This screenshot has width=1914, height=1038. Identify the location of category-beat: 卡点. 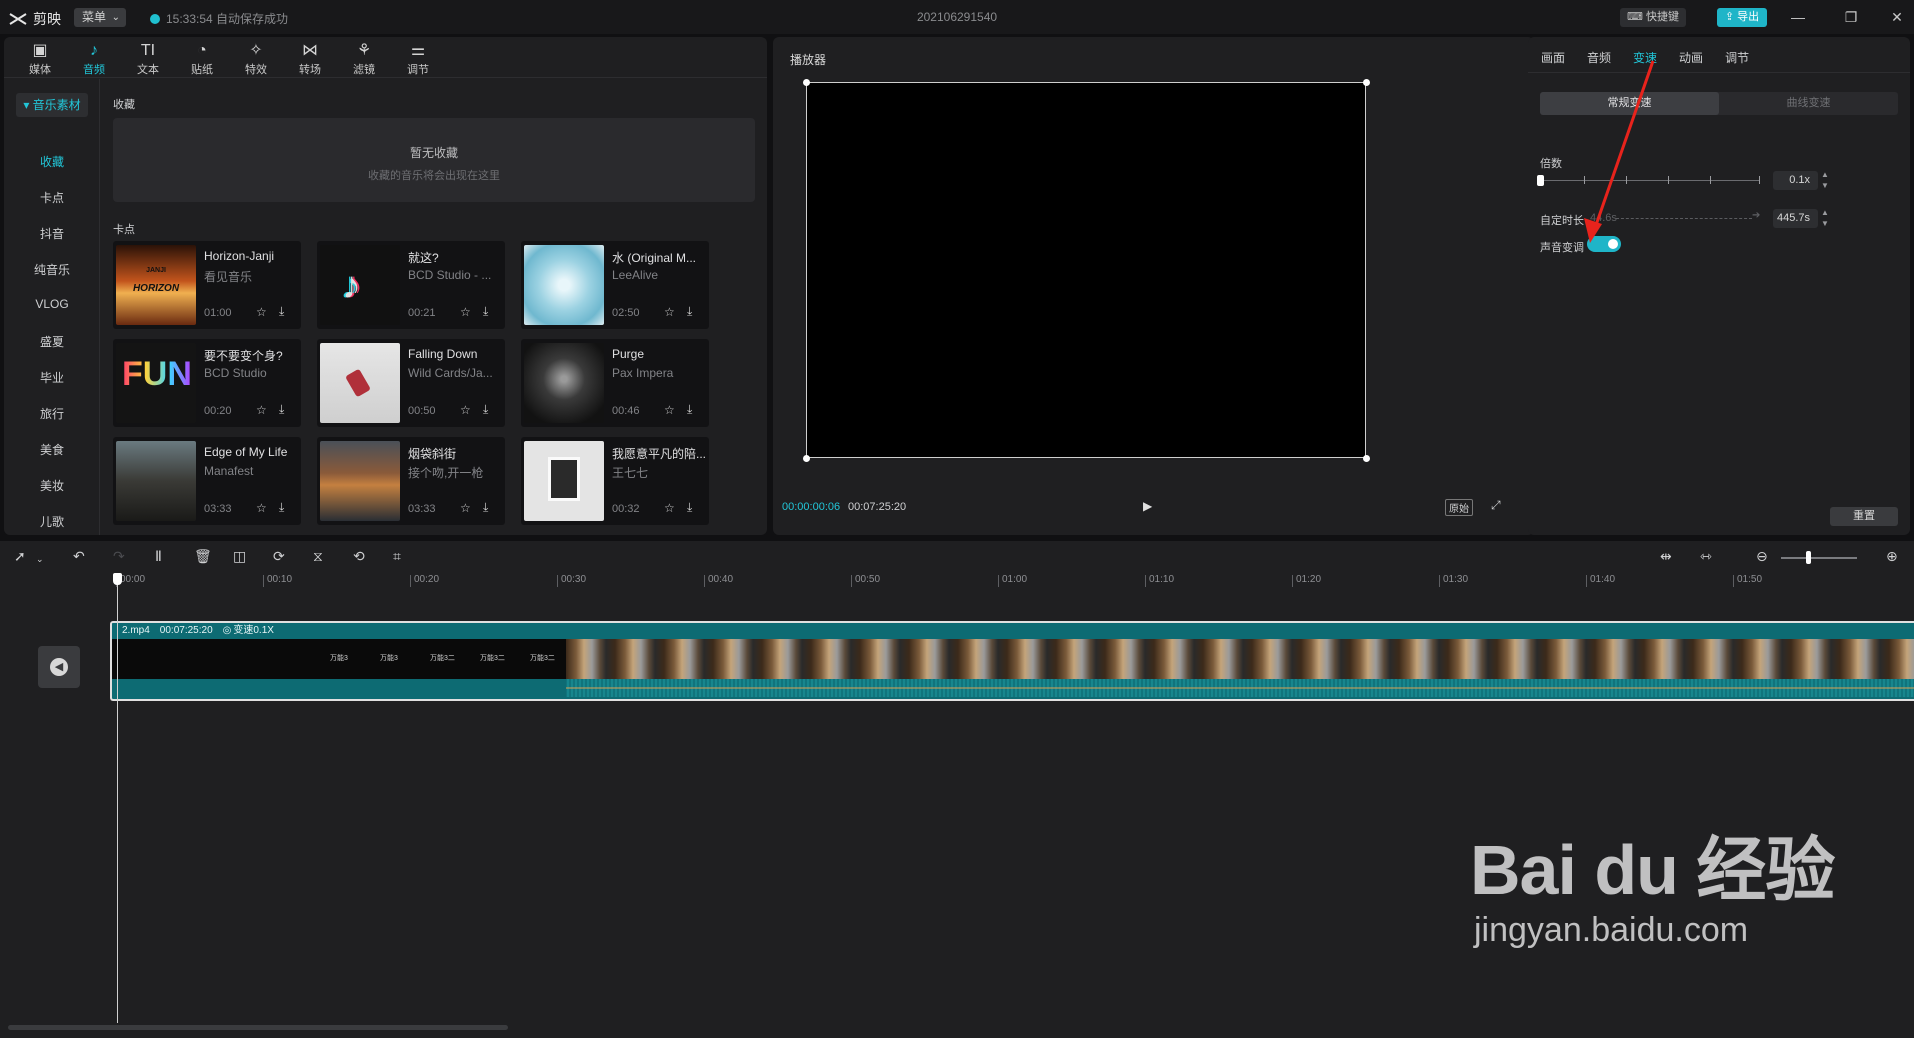
(52, 197).